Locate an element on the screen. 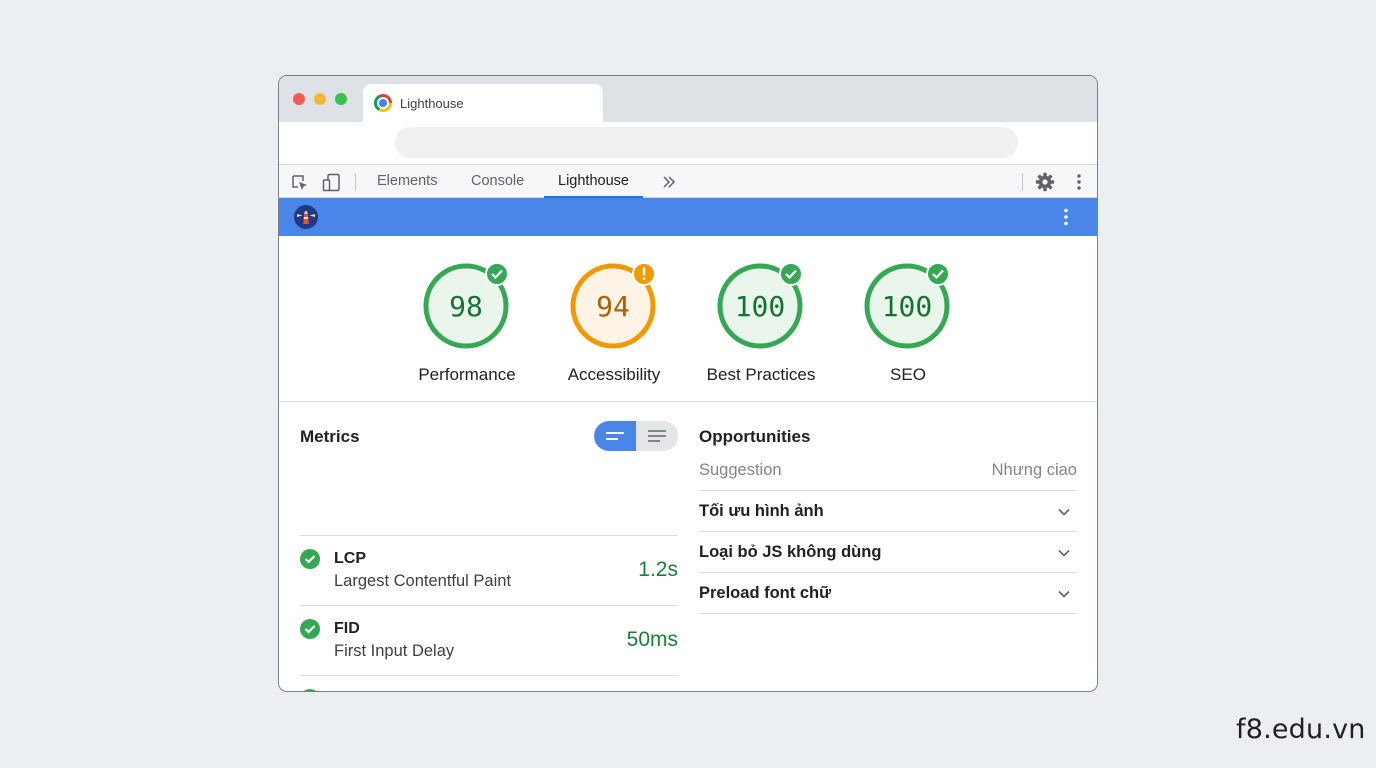  opportunity-title: Preload font chữ is located at coordinates (765, 593).